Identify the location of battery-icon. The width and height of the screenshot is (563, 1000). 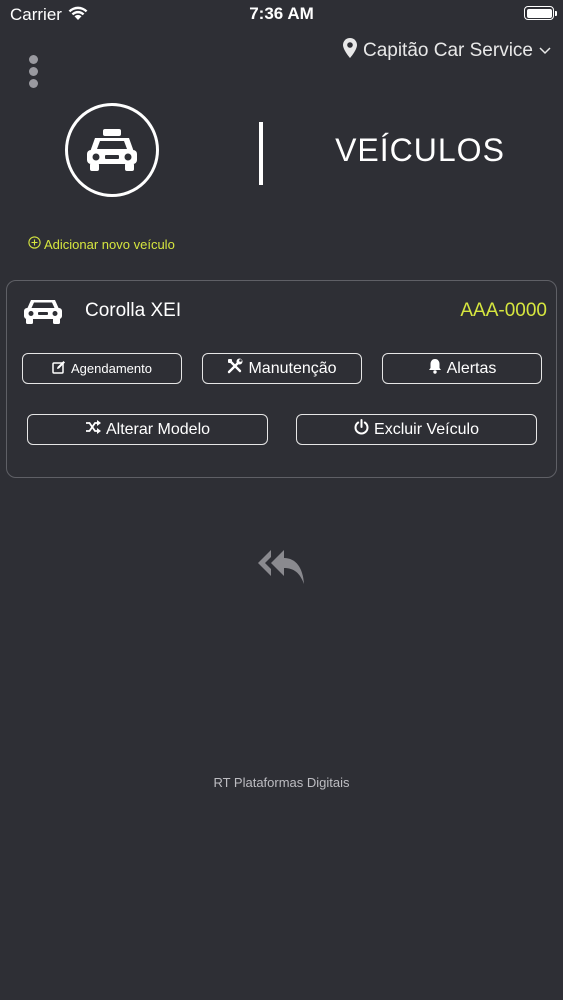
(540, 13).